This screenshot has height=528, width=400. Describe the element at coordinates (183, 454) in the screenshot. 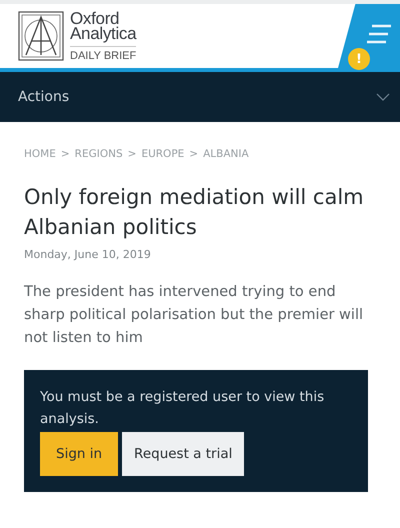

I see `trial-button: Request a trial` at that location.